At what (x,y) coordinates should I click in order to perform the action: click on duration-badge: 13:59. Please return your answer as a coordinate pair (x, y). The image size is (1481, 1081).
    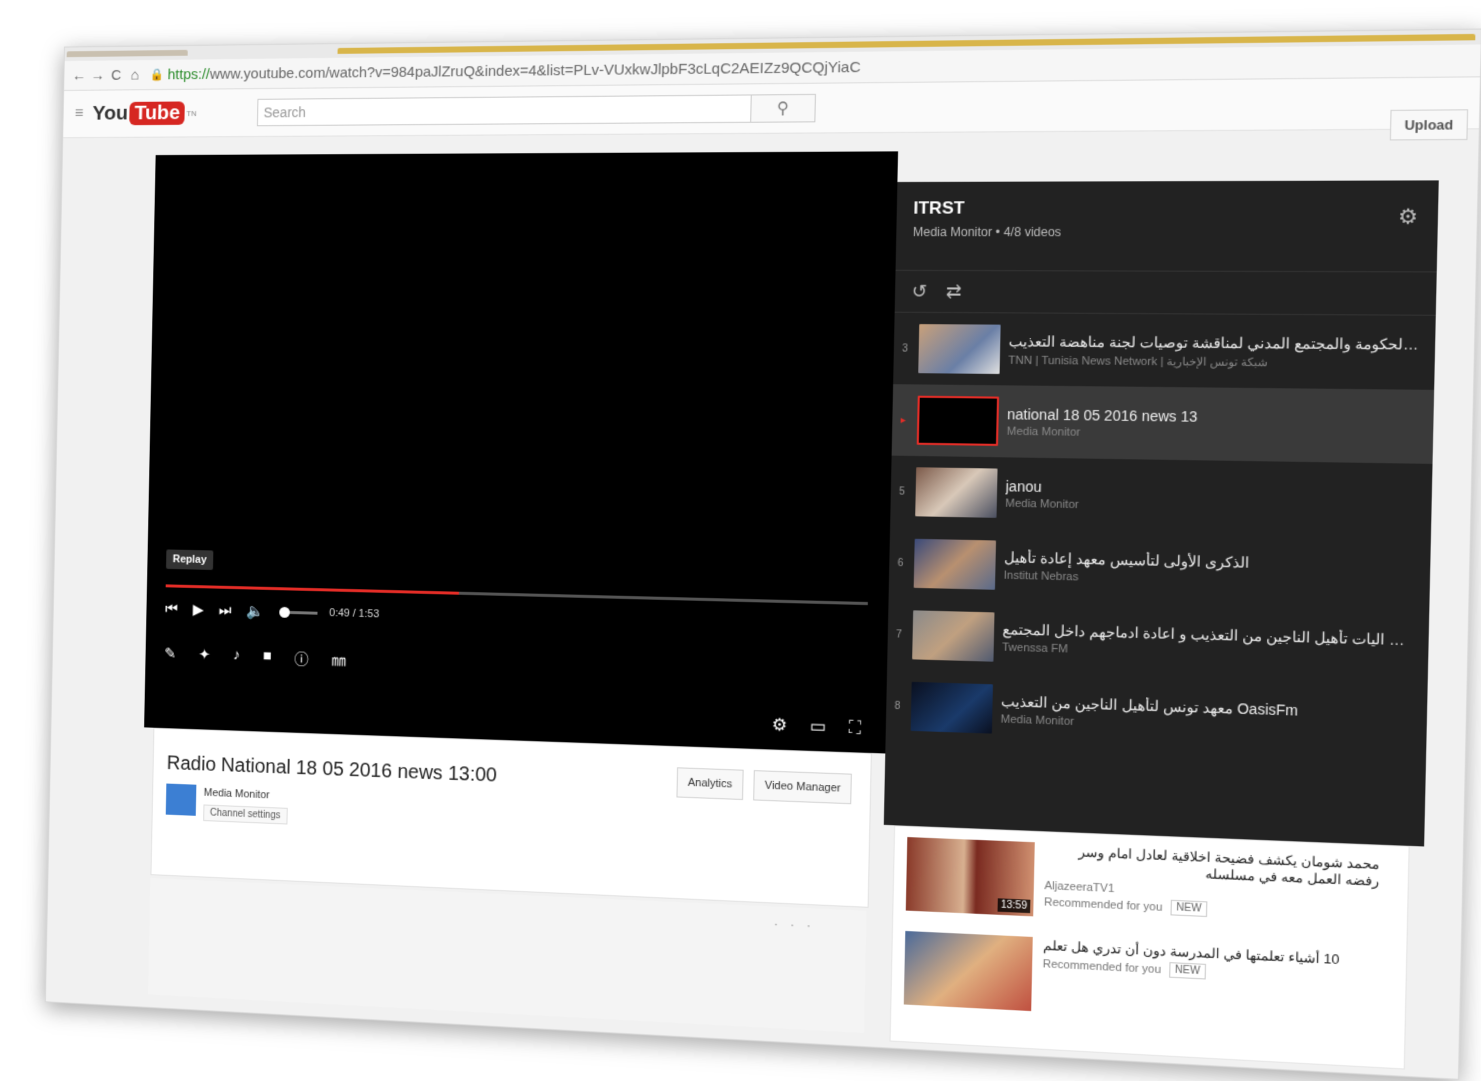
    Looking at the image, I should click on (1014, 906).